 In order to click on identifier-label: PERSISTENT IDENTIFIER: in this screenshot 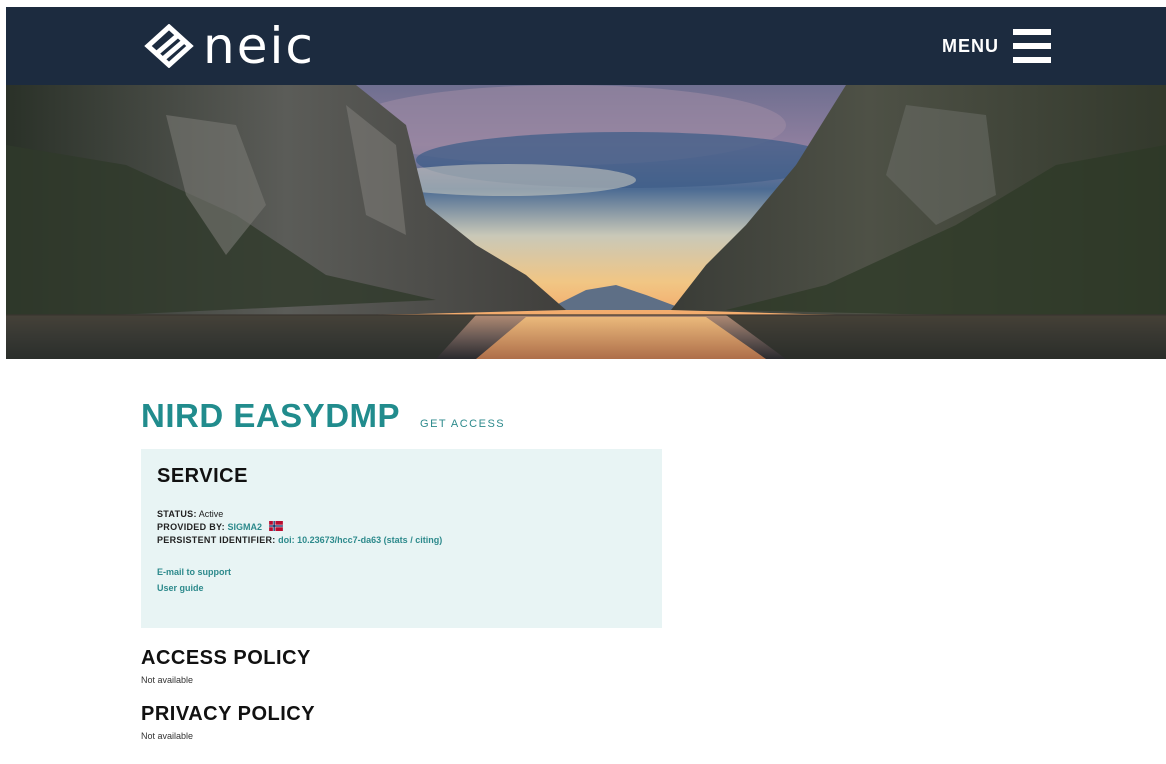, I will do `click(216, 540)`.